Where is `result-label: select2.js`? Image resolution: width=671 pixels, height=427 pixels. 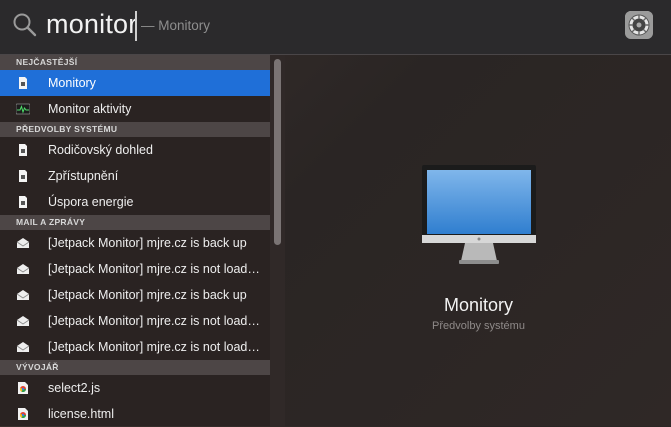 result-label: select2.js is located at coordinates (74, 388).